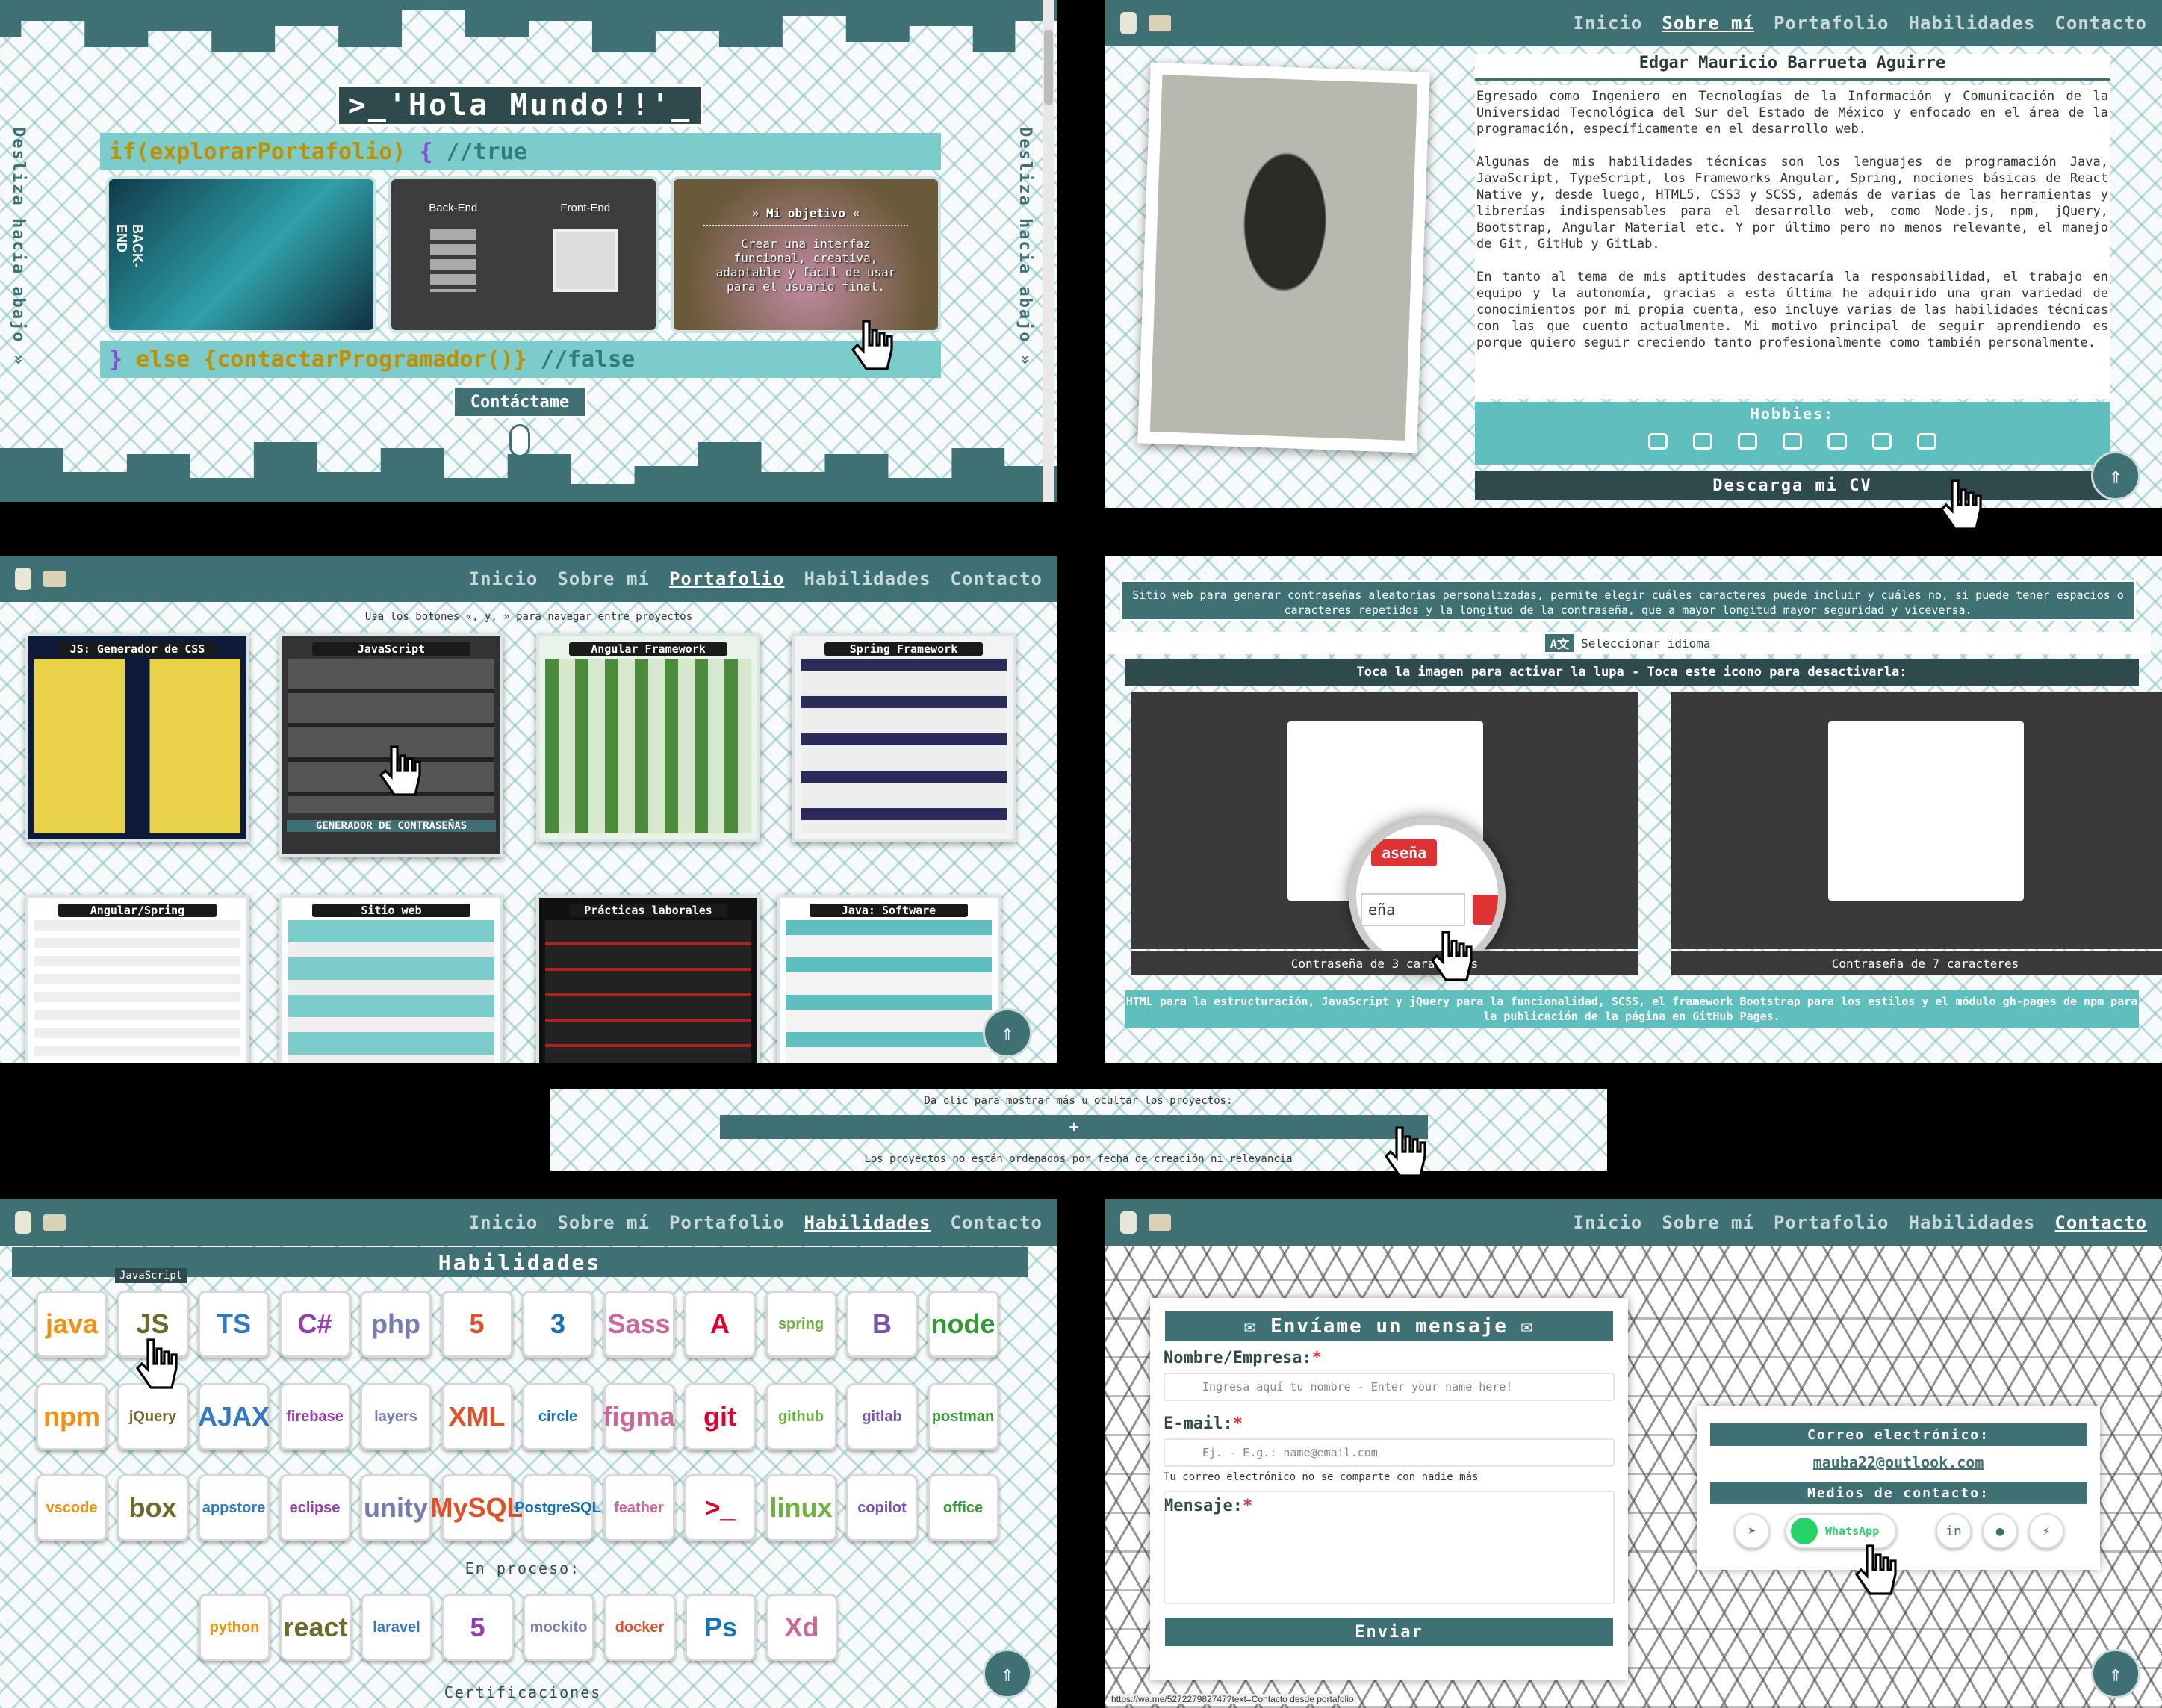 The image size is (2162, 1708). I want to click on skill-row3-0-icon: vscode, so click(72, 1507).